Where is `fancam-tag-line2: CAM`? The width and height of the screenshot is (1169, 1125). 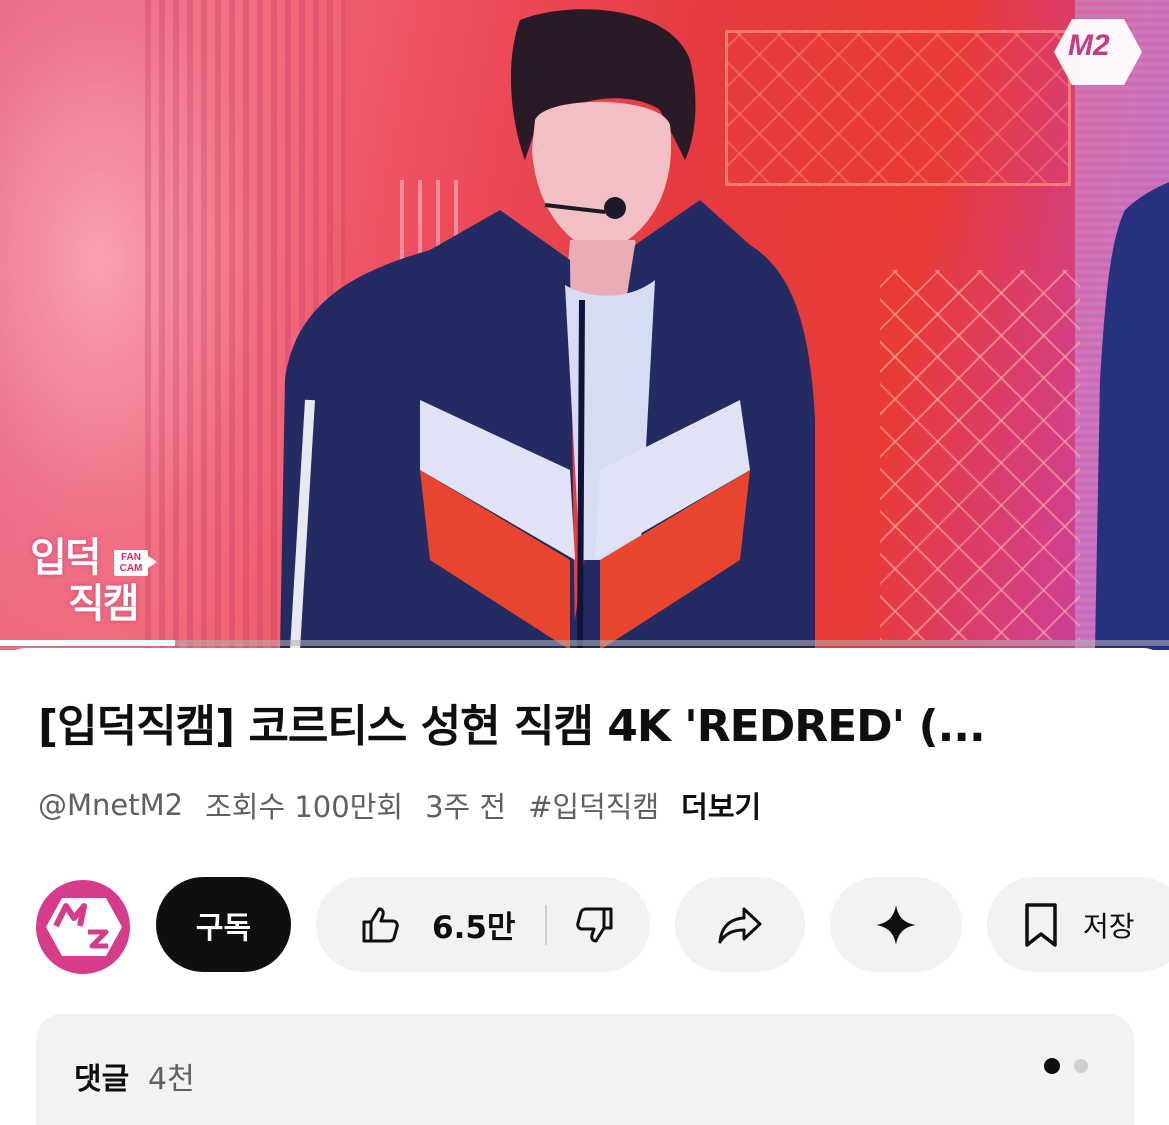 fancam-tag-line2: CAM is located at coordinates (131, 568).